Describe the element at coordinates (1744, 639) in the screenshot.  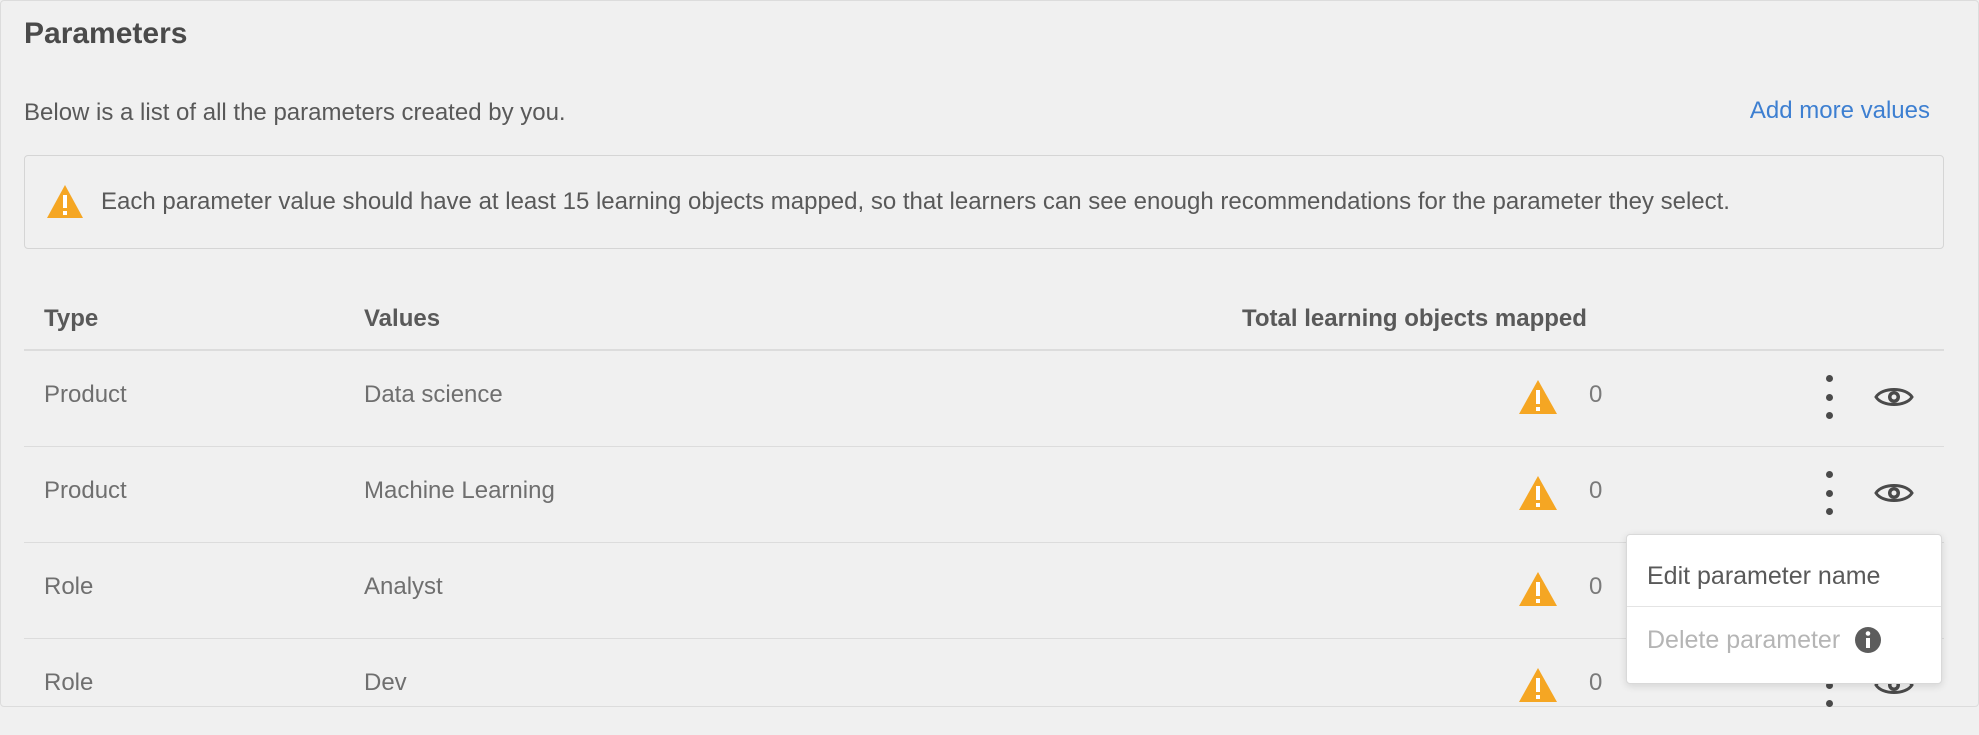
I see `delete-parameter-label: Delete parameter` at that location.